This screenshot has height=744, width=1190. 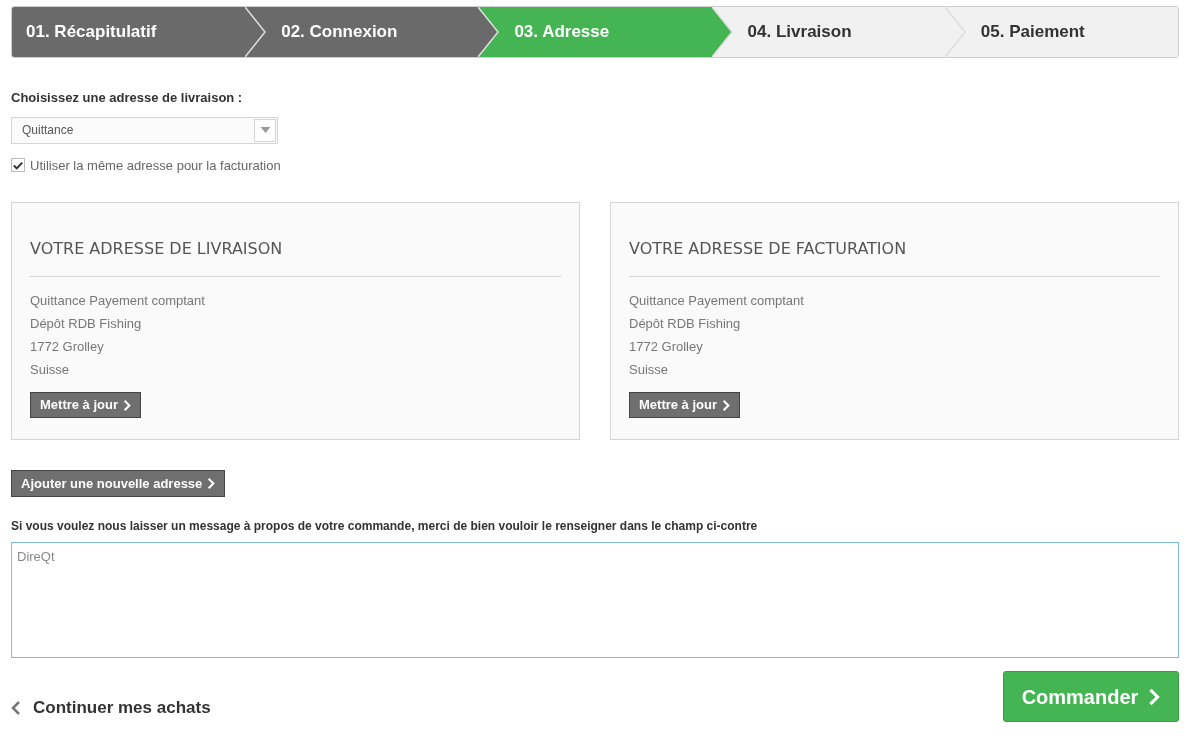 What do you see at coordinates (385, 526) in the screenshot?
I see `message-label: Si vous voulez nous laisser un message à propos de votre commande, merci de bien vouloir le renseigner dans le champ ci-contre` at bounding box center [385, 526].